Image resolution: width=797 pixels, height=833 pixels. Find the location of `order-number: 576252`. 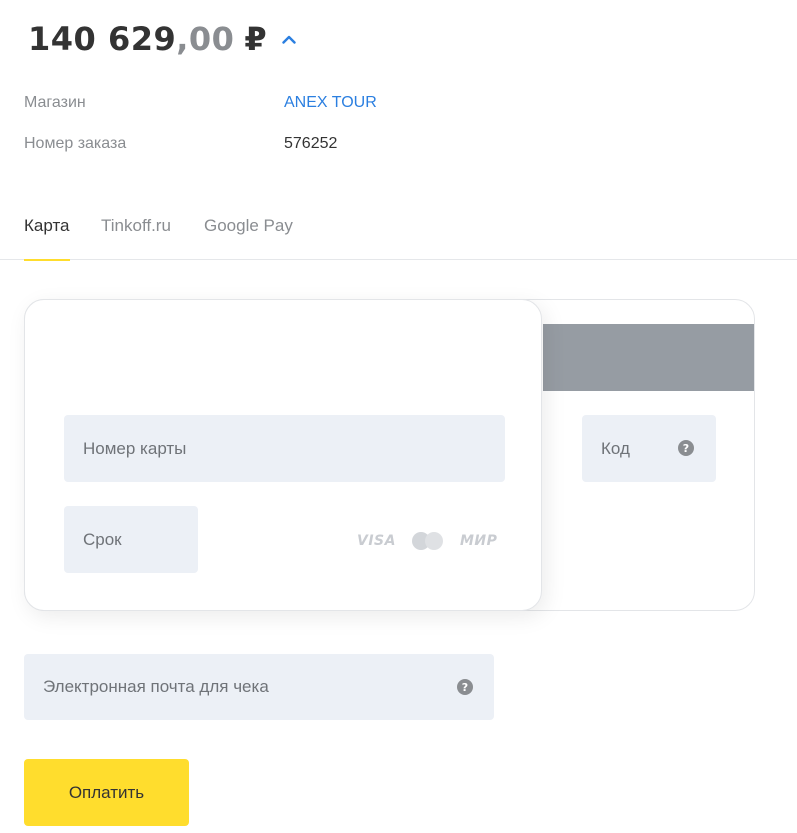

order-number: 576252 is located at coordinates (311, 143).